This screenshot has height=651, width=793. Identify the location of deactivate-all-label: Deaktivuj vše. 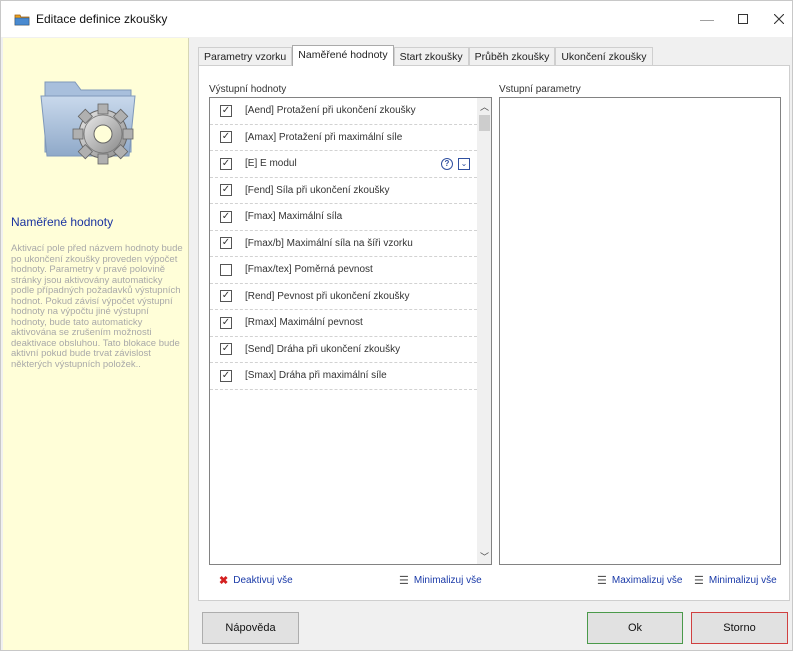
(263, 580).